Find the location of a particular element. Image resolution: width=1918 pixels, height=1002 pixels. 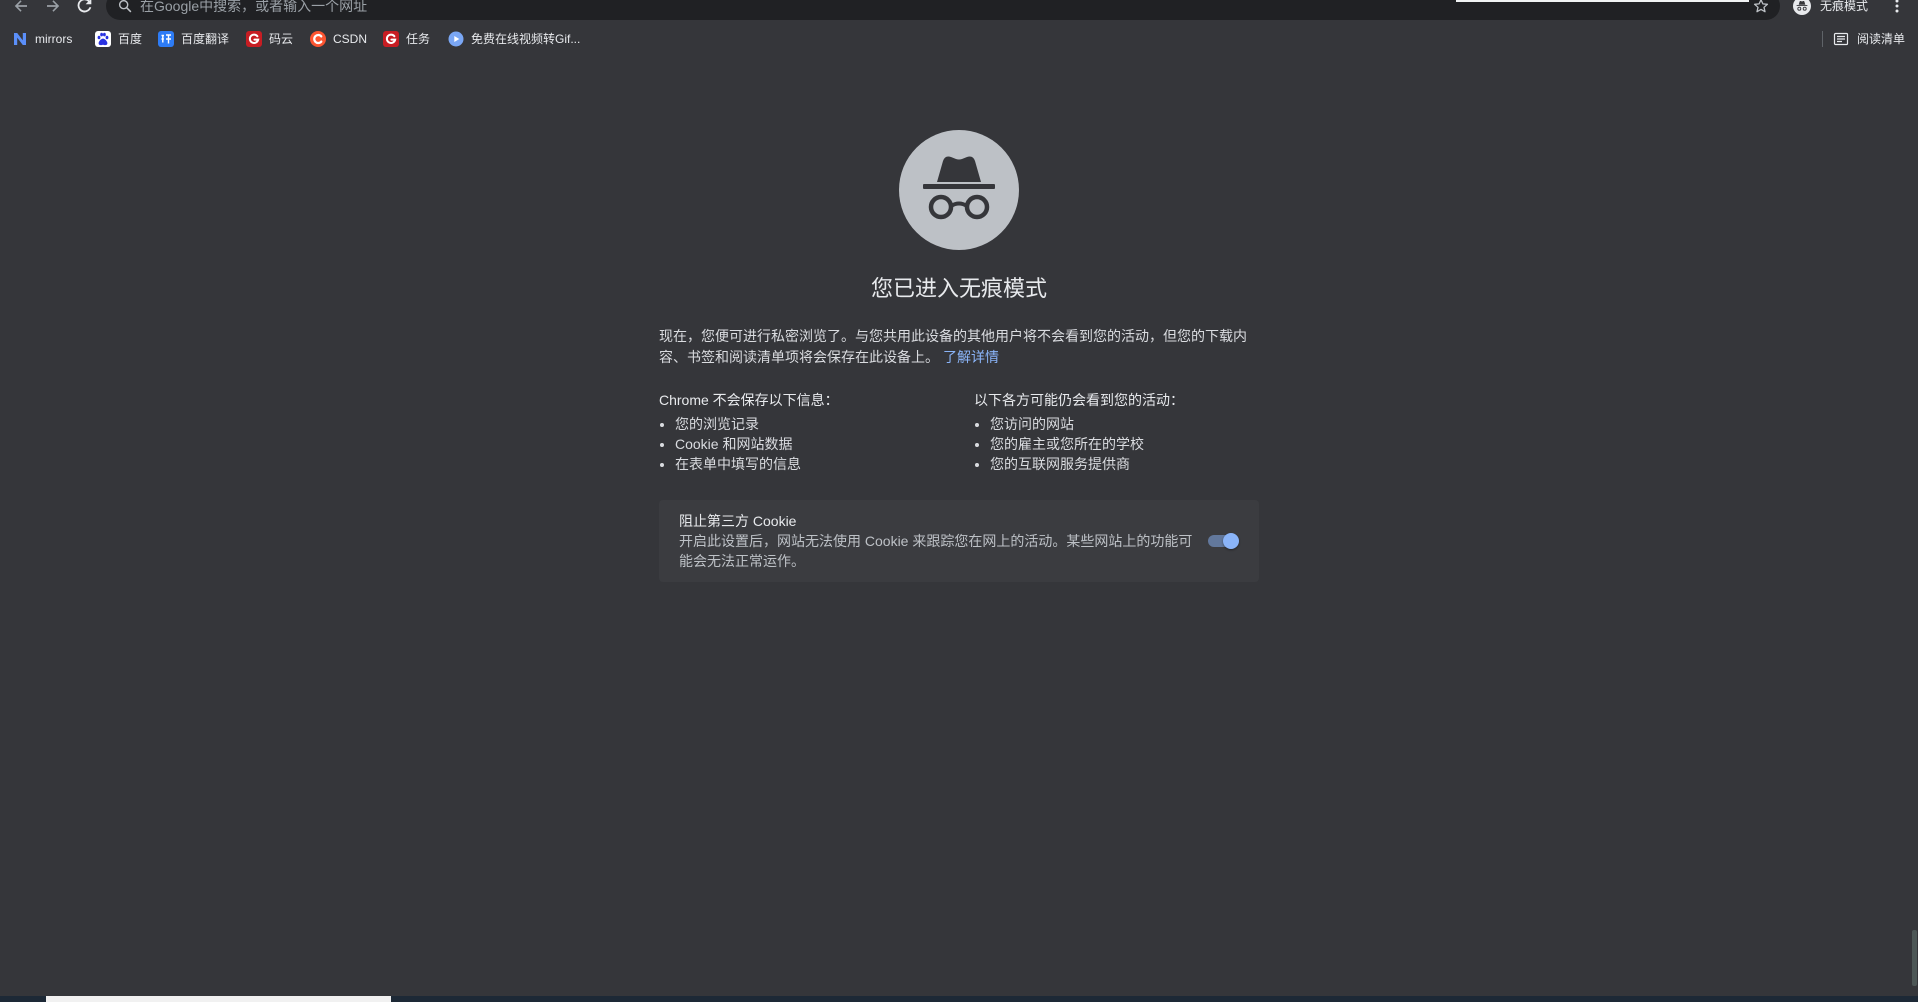

not-saved-list: 您的浏览记录 Cookie 和网站数据 在表单中填写的信息 is located at coordinates (816, 444).